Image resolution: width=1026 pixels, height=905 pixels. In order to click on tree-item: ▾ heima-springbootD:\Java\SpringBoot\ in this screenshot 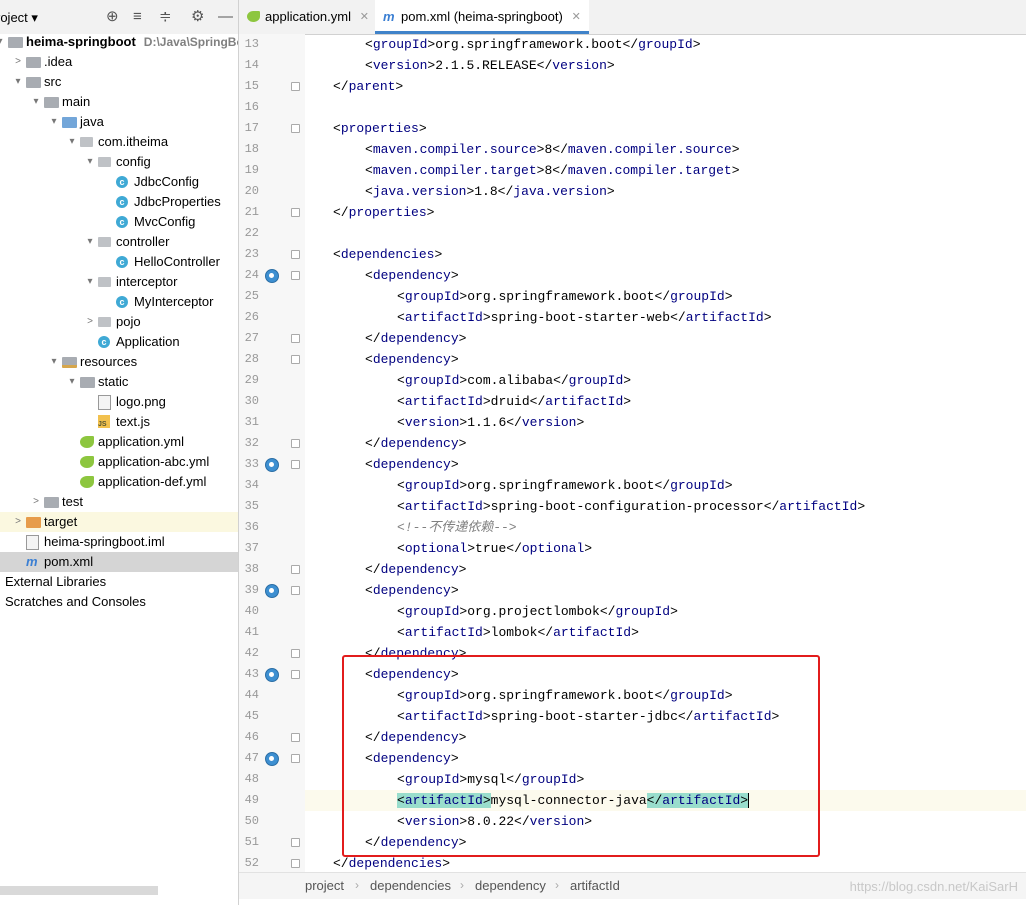, I will do `click(119, 42)`.